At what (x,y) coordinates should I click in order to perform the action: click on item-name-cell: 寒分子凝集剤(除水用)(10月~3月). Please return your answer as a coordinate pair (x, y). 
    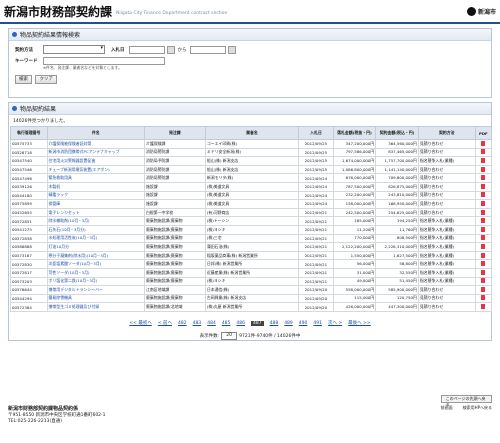
    Looking at the image, I should click on (95, 255).